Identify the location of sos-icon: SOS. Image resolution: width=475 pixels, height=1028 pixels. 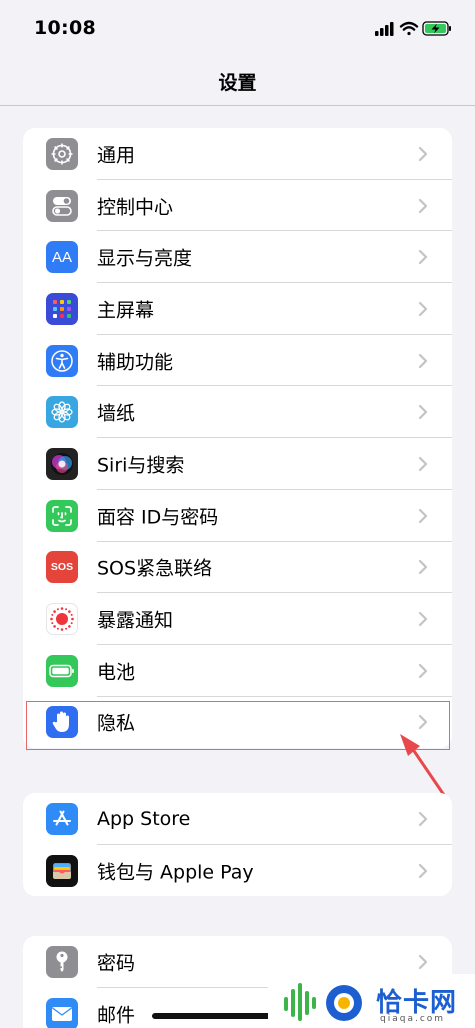
(62, 567).